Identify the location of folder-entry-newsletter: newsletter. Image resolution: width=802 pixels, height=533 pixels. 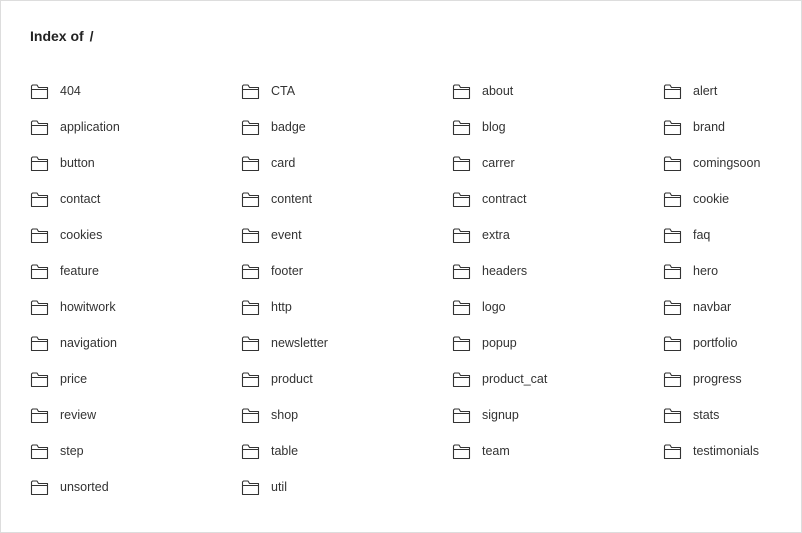
(346, 343).